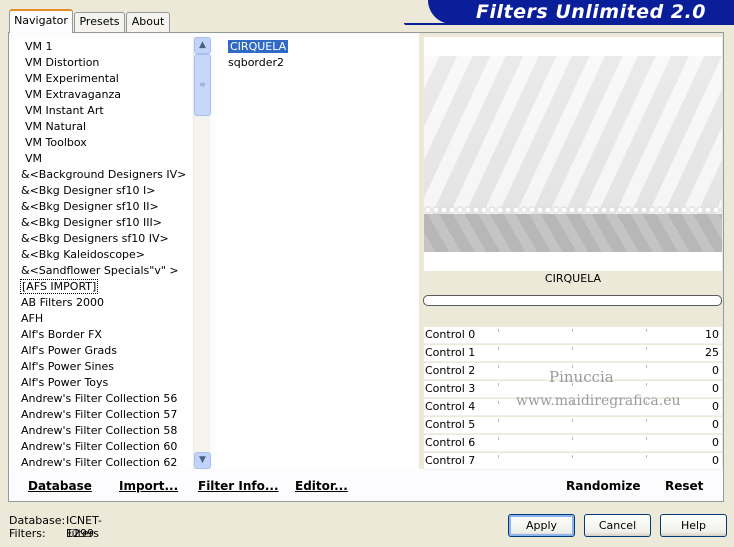 The height and width of the screenshot is (547, 734). What do you see at coordinates (106, 239) in the screenshot?
I see `category-item: &<Bkg Designers sf10 IV>` at bounding box center [106, 239].